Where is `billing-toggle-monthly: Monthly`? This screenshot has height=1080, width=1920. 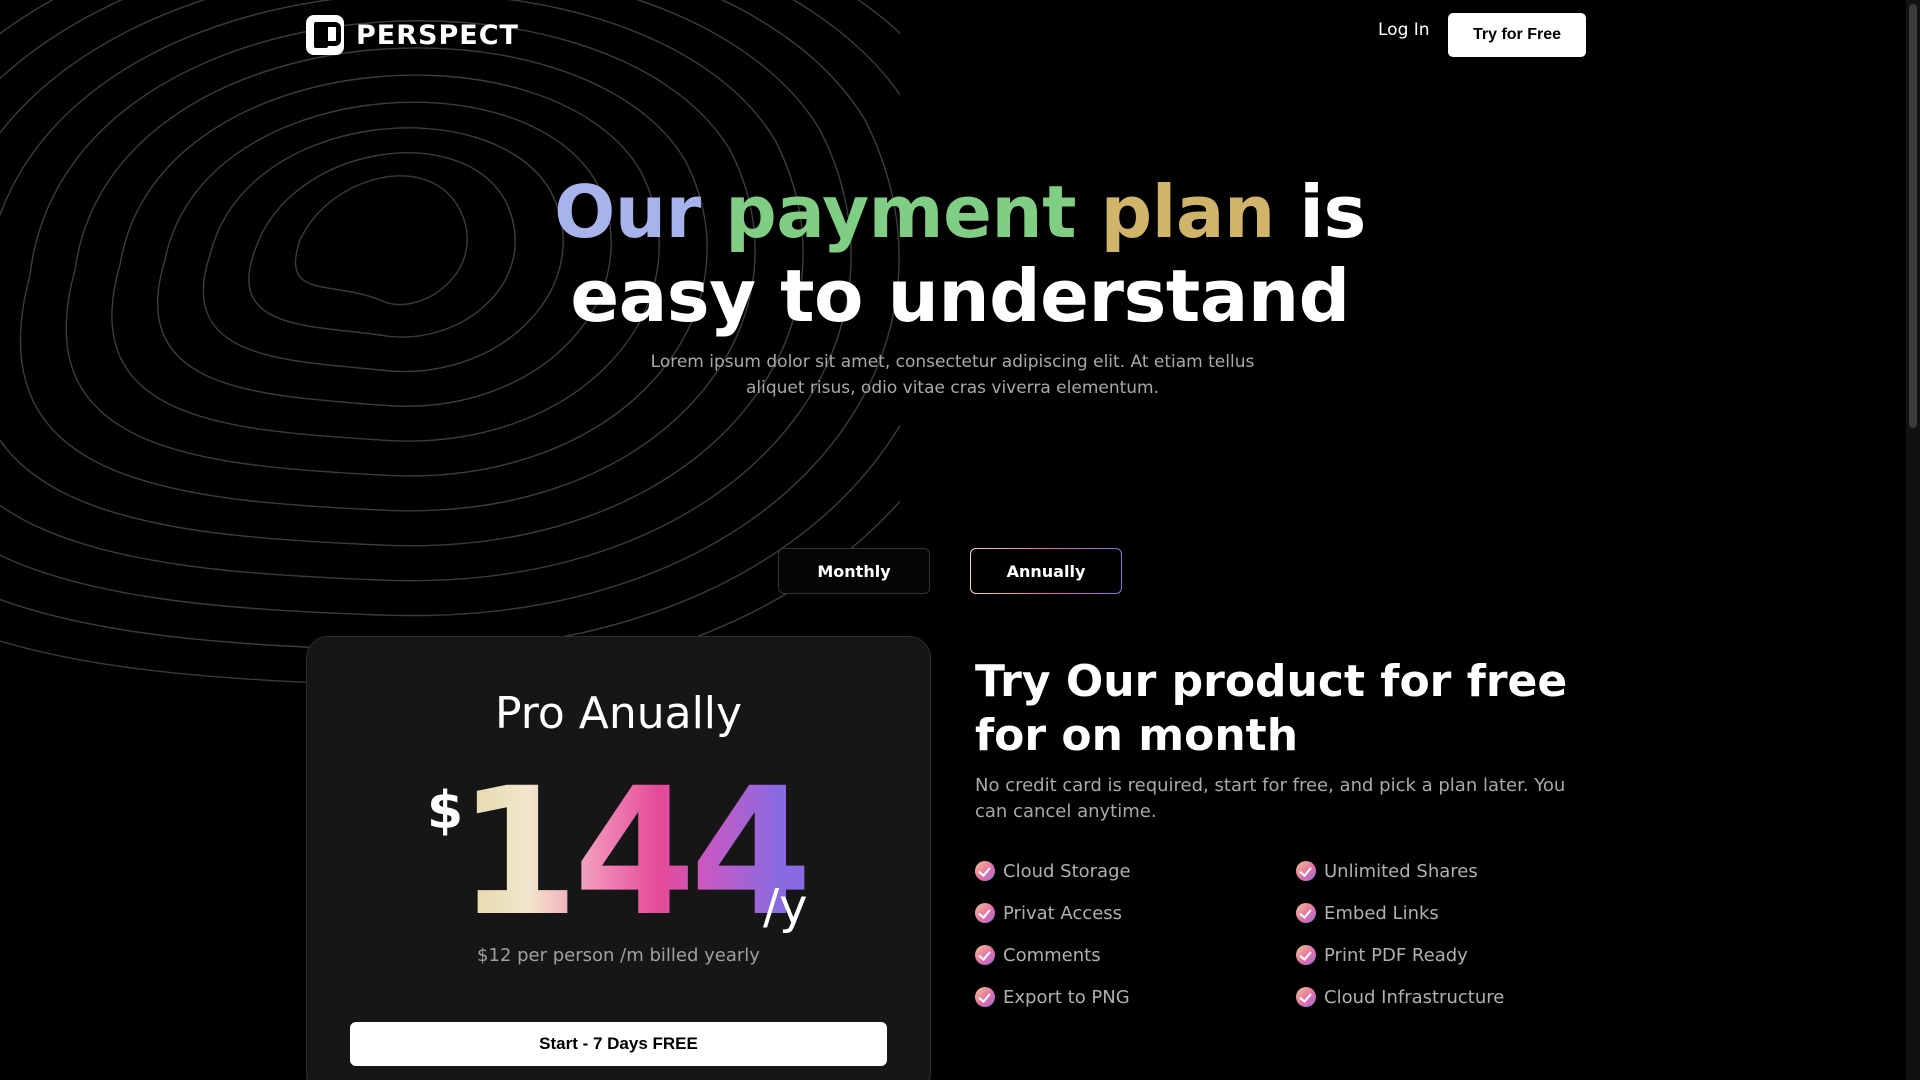
billing-toggle-monthly: Monthly is located at coordinates (854, 571).